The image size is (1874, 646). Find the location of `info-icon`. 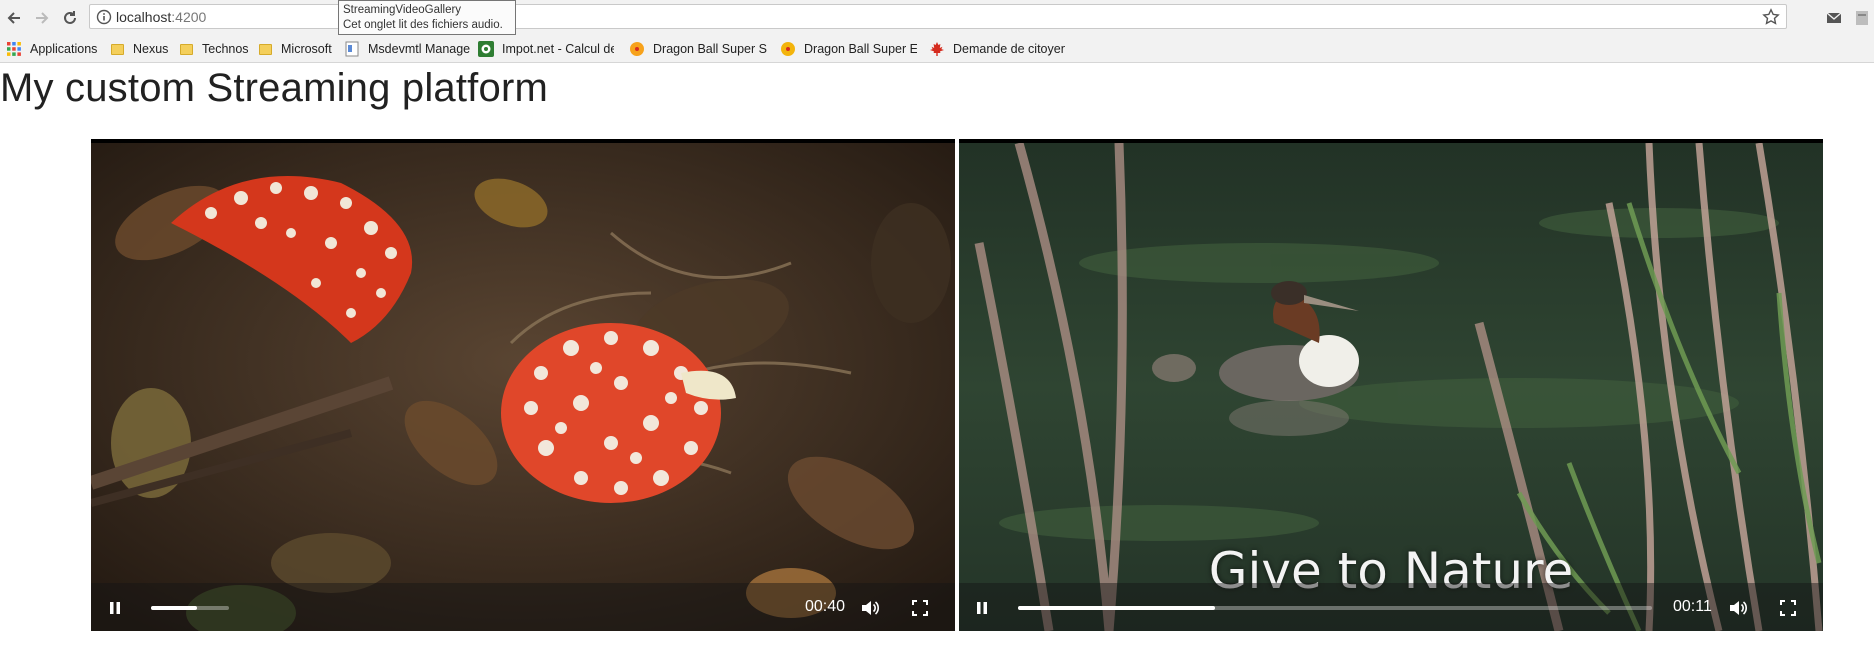

info-icon is located at coordinates (104, 17).